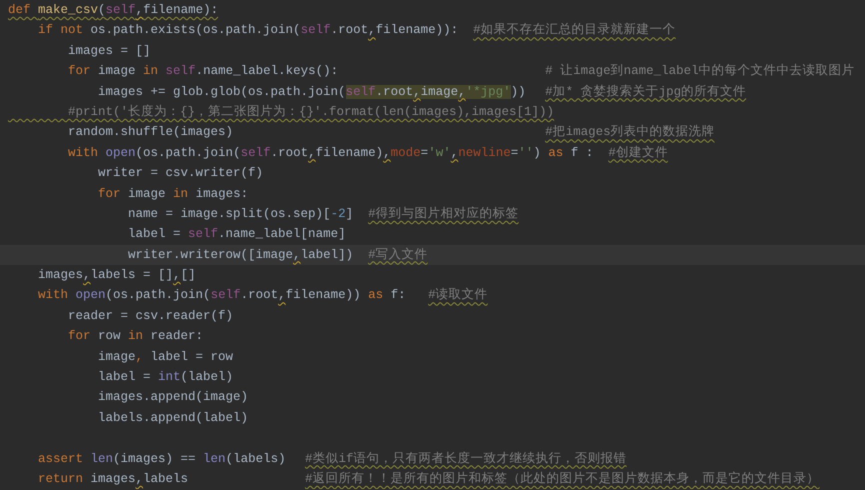  Describe the element at coordinates (116, 275) in the screenshot. I see `code-line: images,labels = [],[]` at that location.